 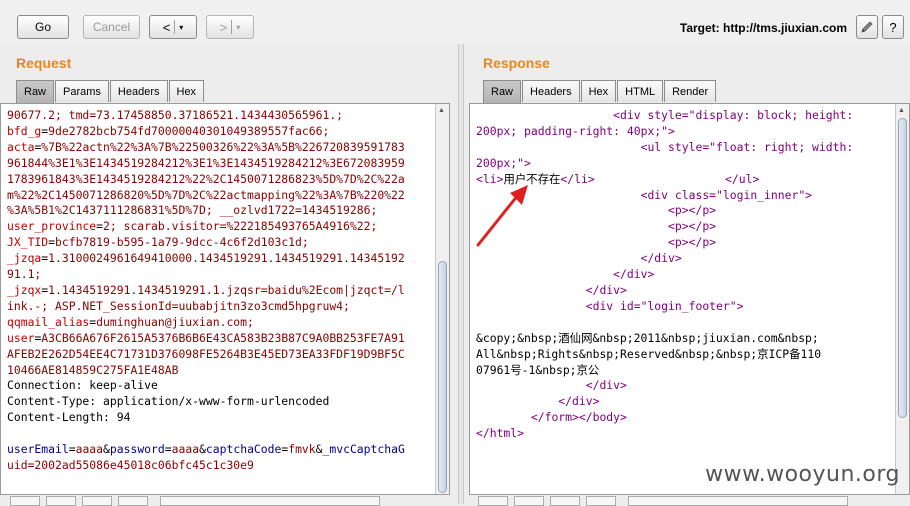 I want to click on request-title: Request, so click(x=44, y=63).